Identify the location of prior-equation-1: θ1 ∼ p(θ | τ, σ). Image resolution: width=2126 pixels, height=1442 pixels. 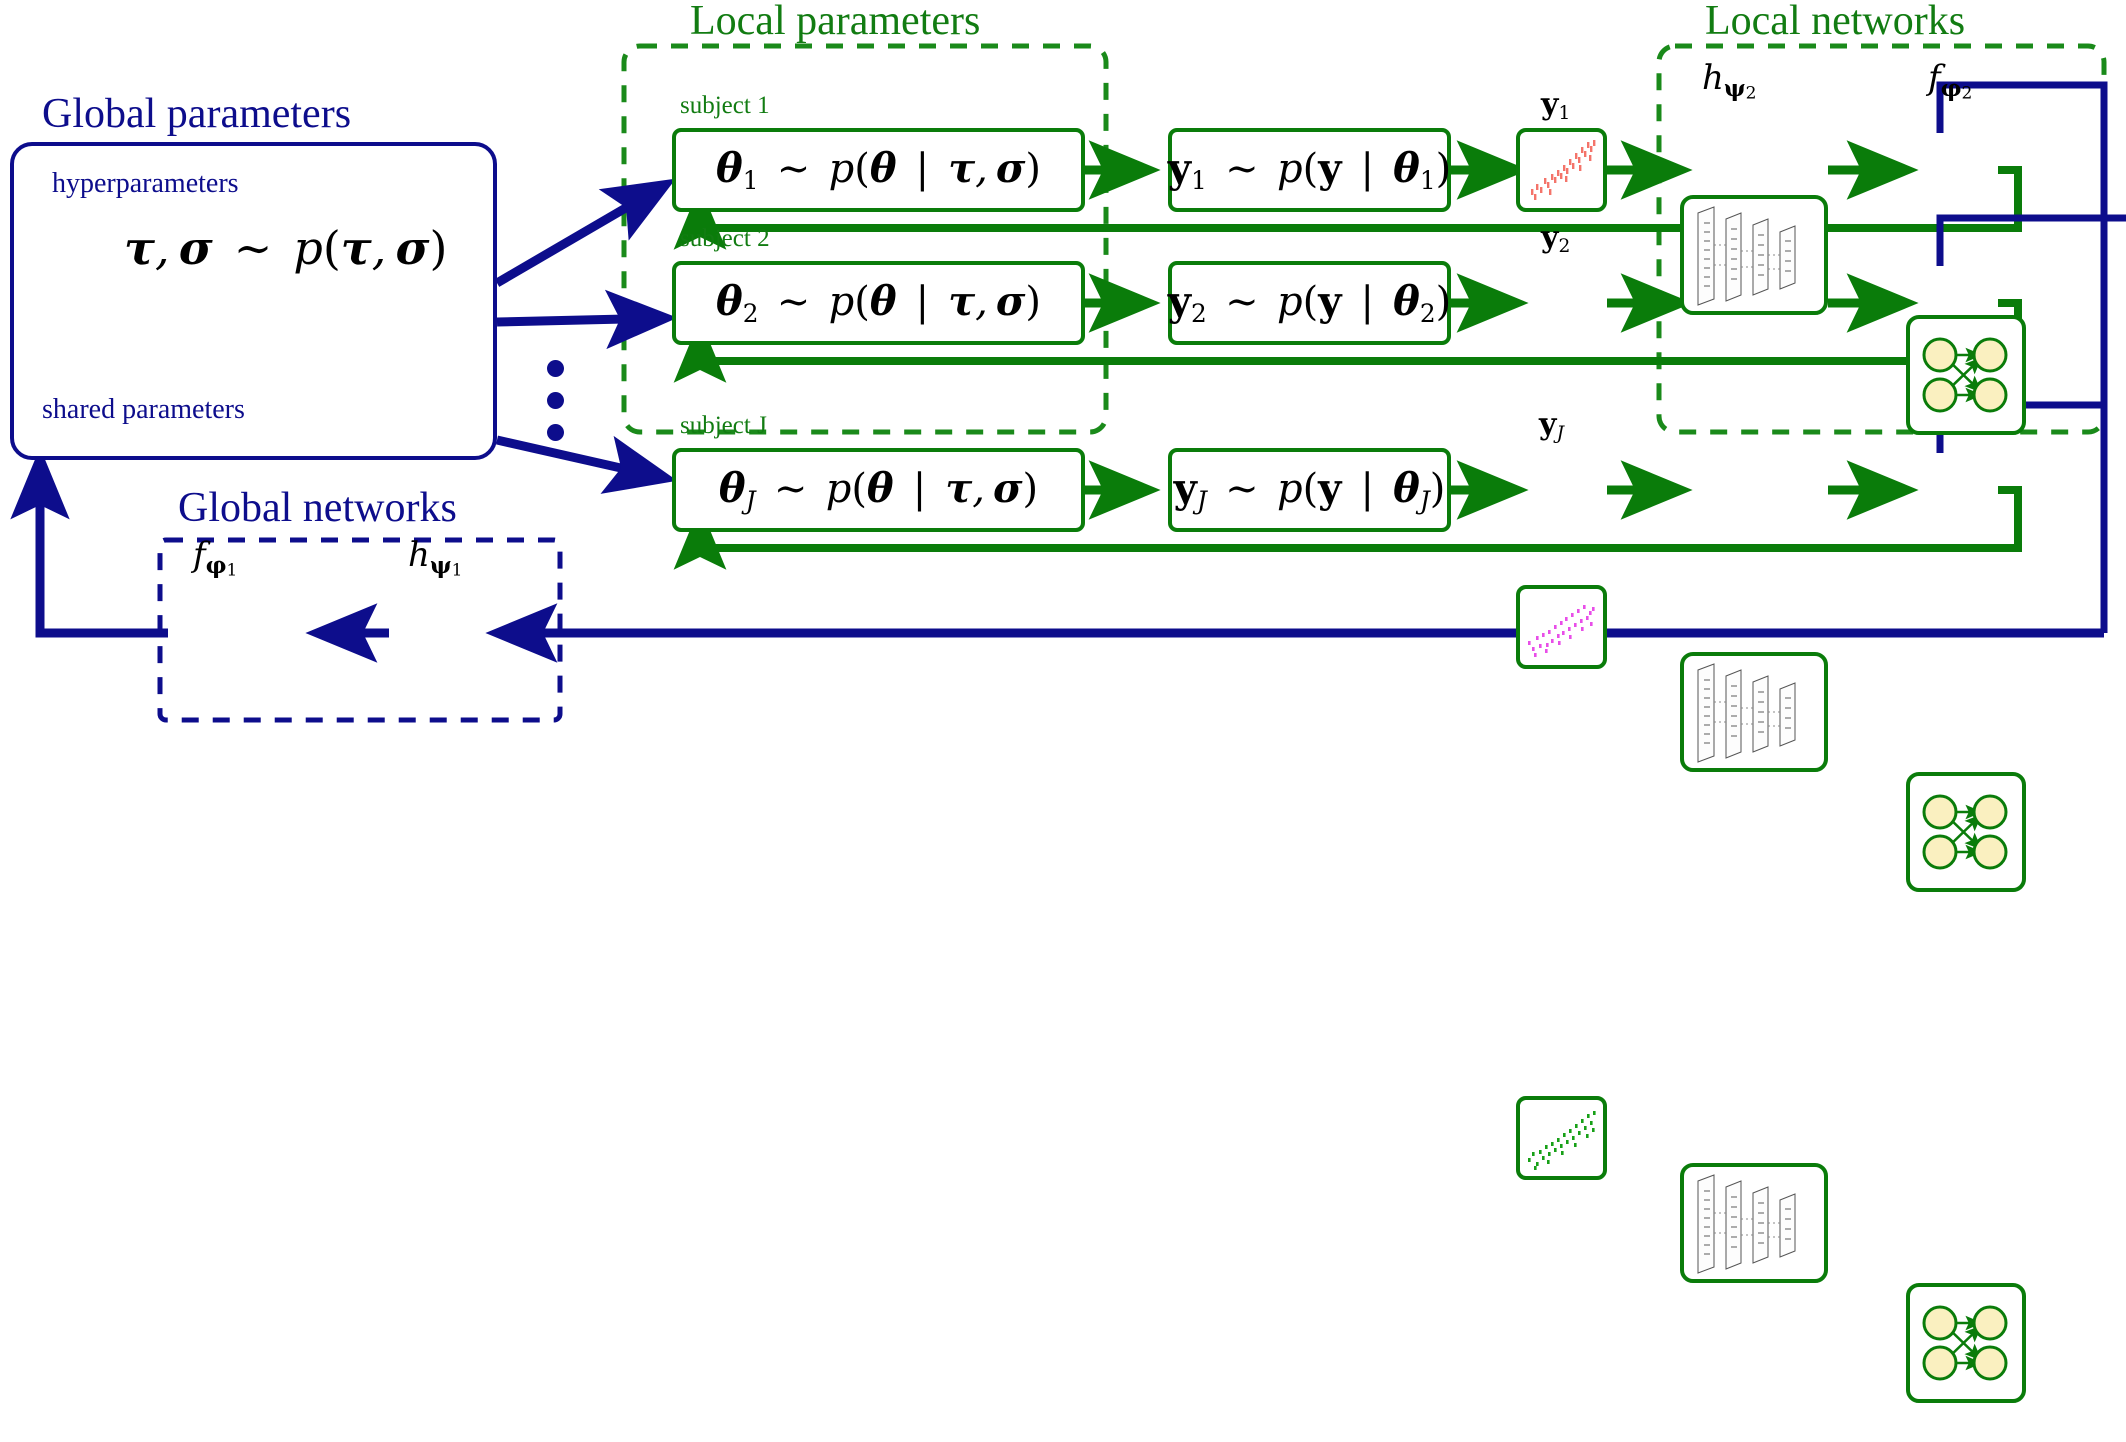
(878, 170).